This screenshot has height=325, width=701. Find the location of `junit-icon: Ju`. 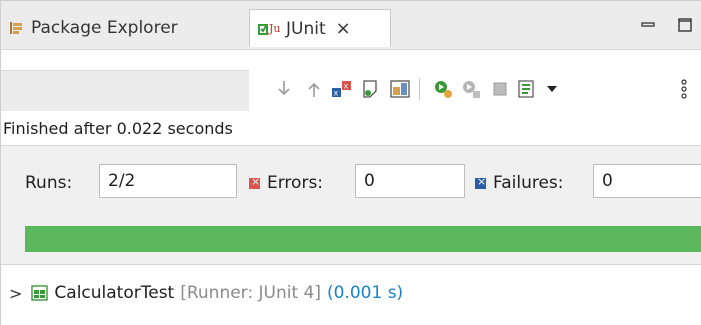

junit-icon: Ju is located at coordinates (269, 29).